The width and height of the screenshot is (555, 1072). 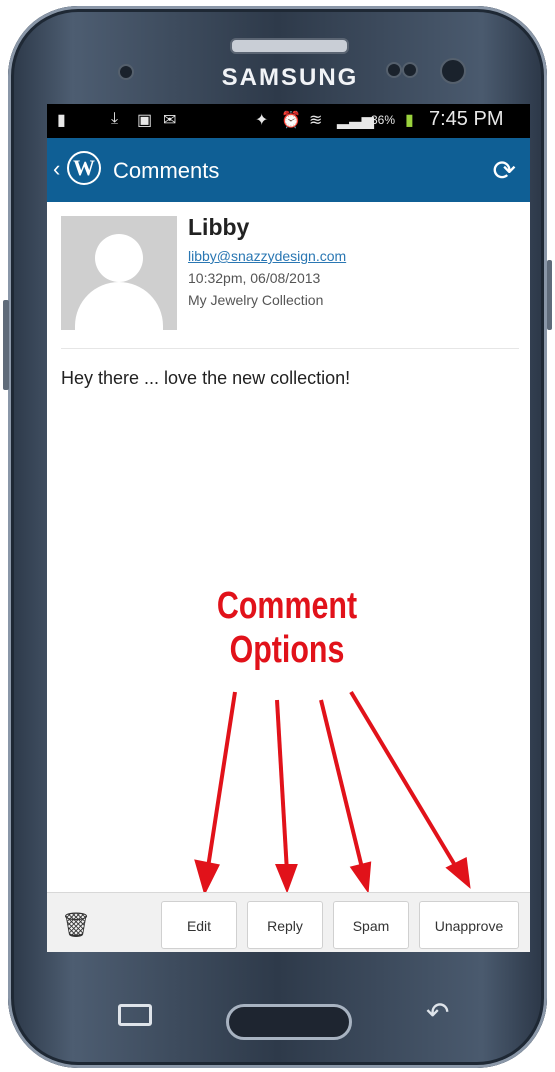 What do you see at coordinates (207, 877) in the screenshot?
I see `arrowhead-edit` at bounding box center [207, 877].